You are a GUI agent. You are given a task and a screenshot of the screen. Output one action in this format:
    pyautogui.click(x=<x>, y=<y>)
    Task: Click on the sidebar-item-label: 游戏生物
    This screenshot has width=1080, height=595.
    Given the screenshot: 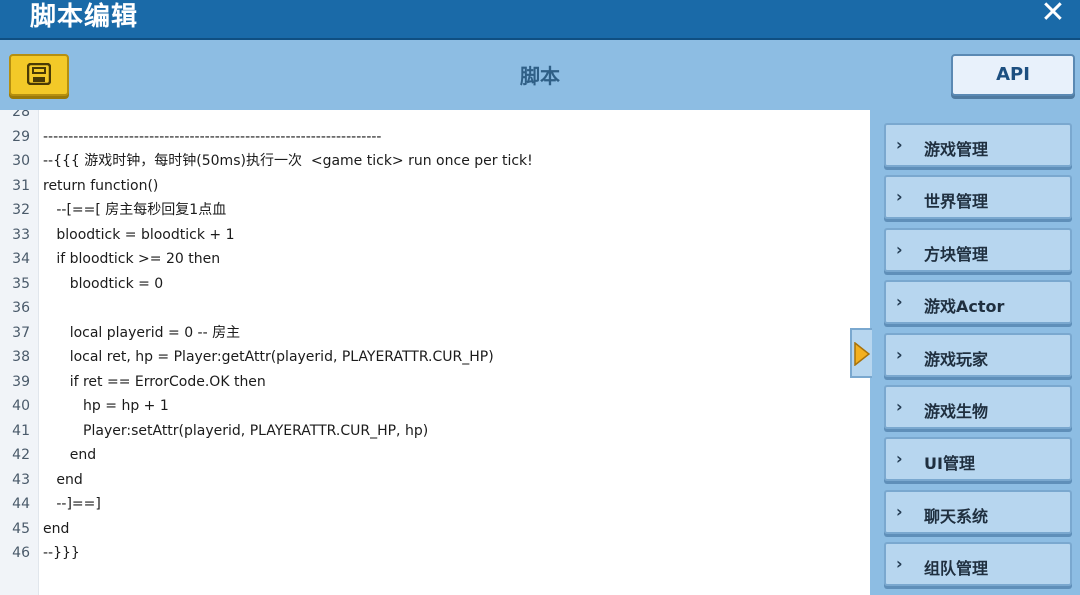 What is the action you would take?
    pyautogui.click(x=956, y=411)
    